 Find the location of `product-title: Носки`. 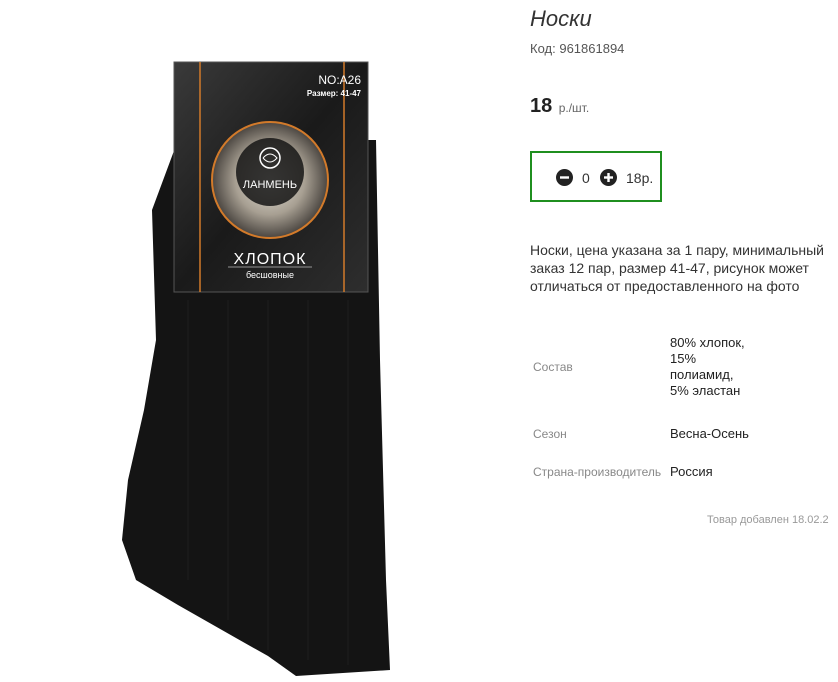

product-title: Носки is located at coordinates (561, 18).